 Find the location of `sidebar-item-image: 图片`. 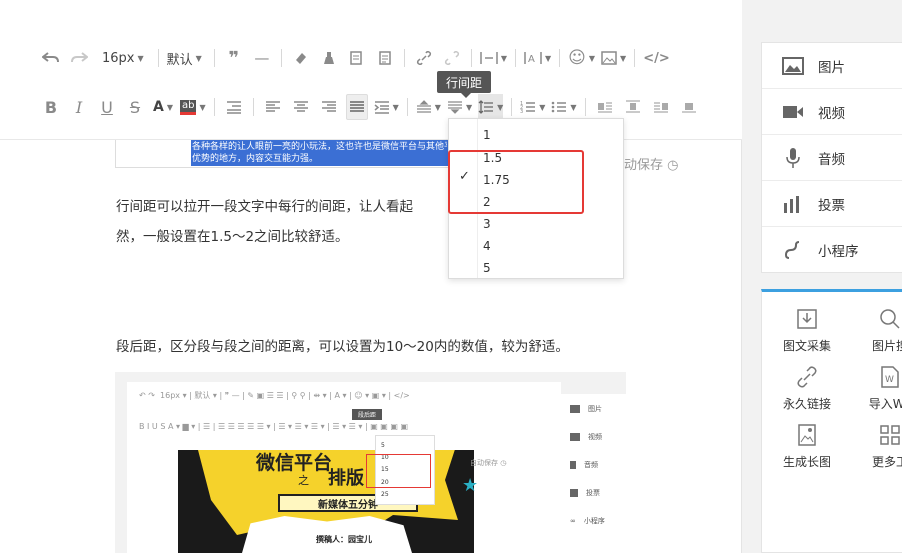

sidebar-item-image: 图片 is located at coordinates (832, 66).